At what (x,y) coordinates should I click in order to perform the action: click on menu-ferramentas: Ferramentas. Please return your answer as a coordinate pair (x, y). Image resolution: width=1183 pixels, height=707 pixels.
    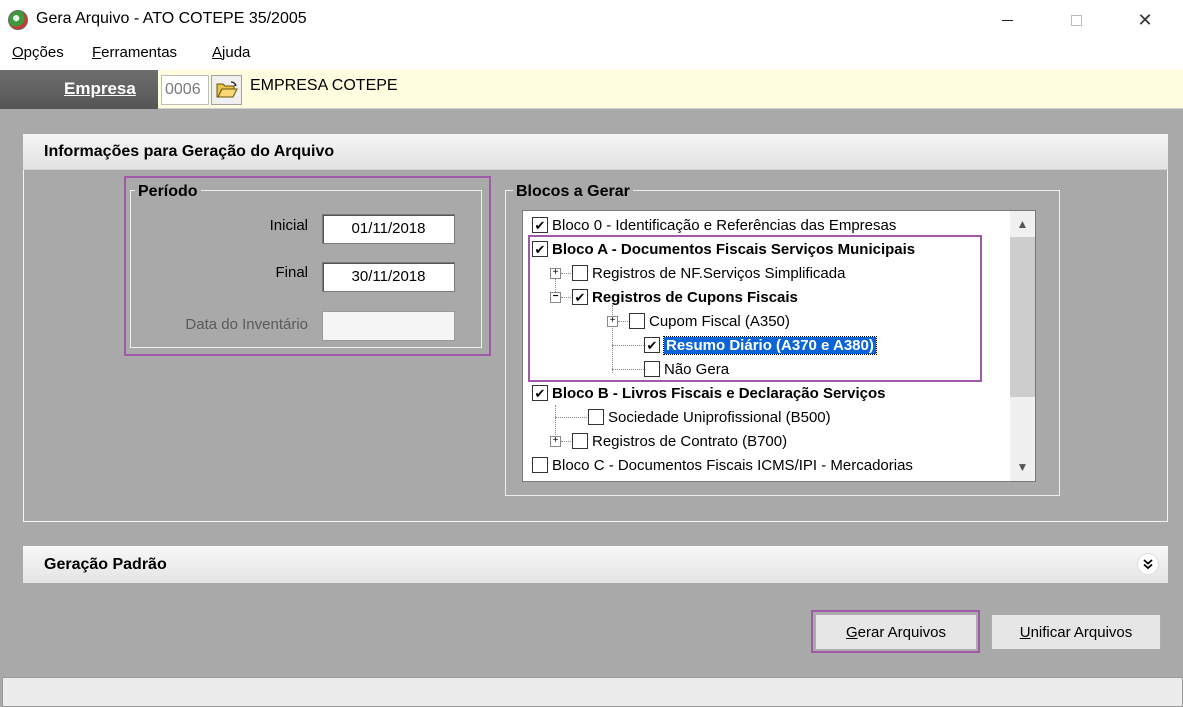
    Looking at the image, I should click on (134, 52).